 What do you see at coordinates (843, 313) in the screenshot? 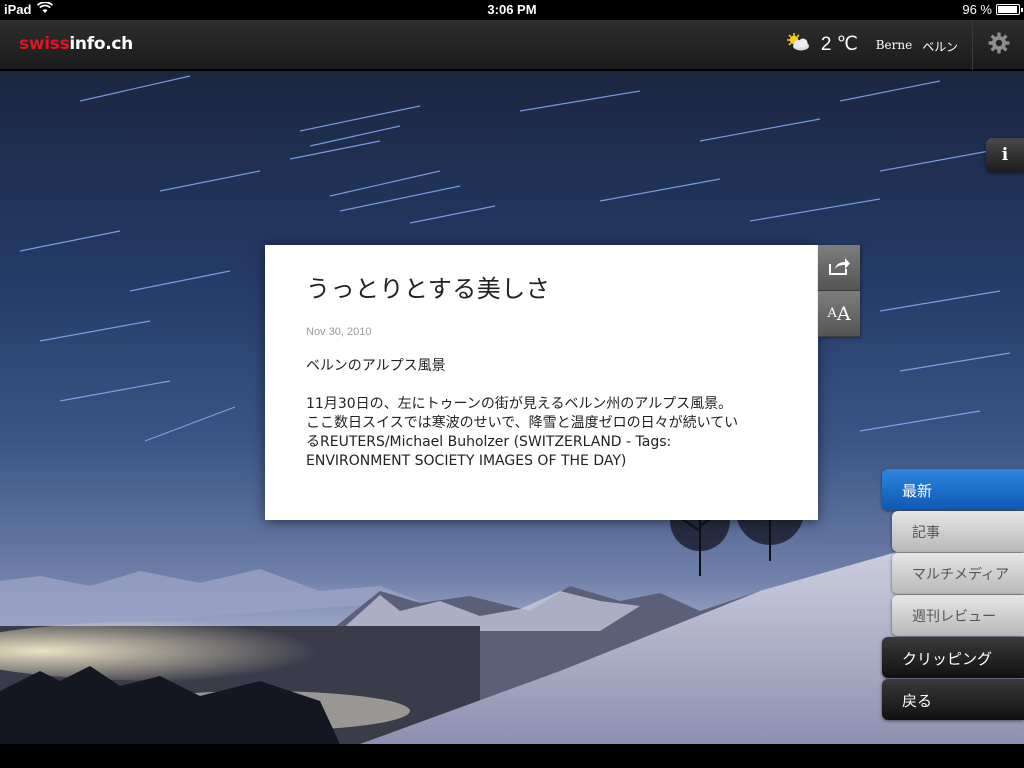
I see `font-big-glyph: A` at bounding box center [843, 313].